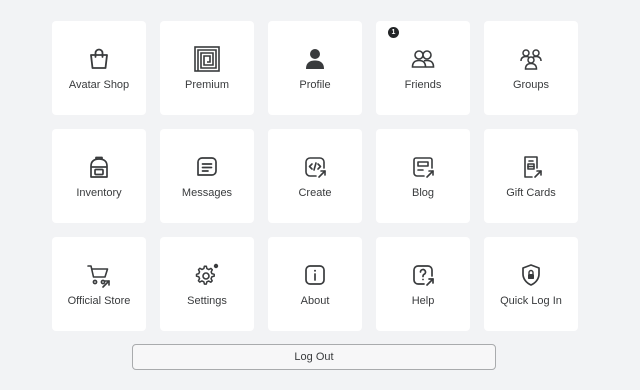 Image resolution: width=640 pixels, height=390 pixels. What do you see at coordinates (99, 193) in the screenshot?
I see `tile-label: Inventory` at bounding box center [99, 193].